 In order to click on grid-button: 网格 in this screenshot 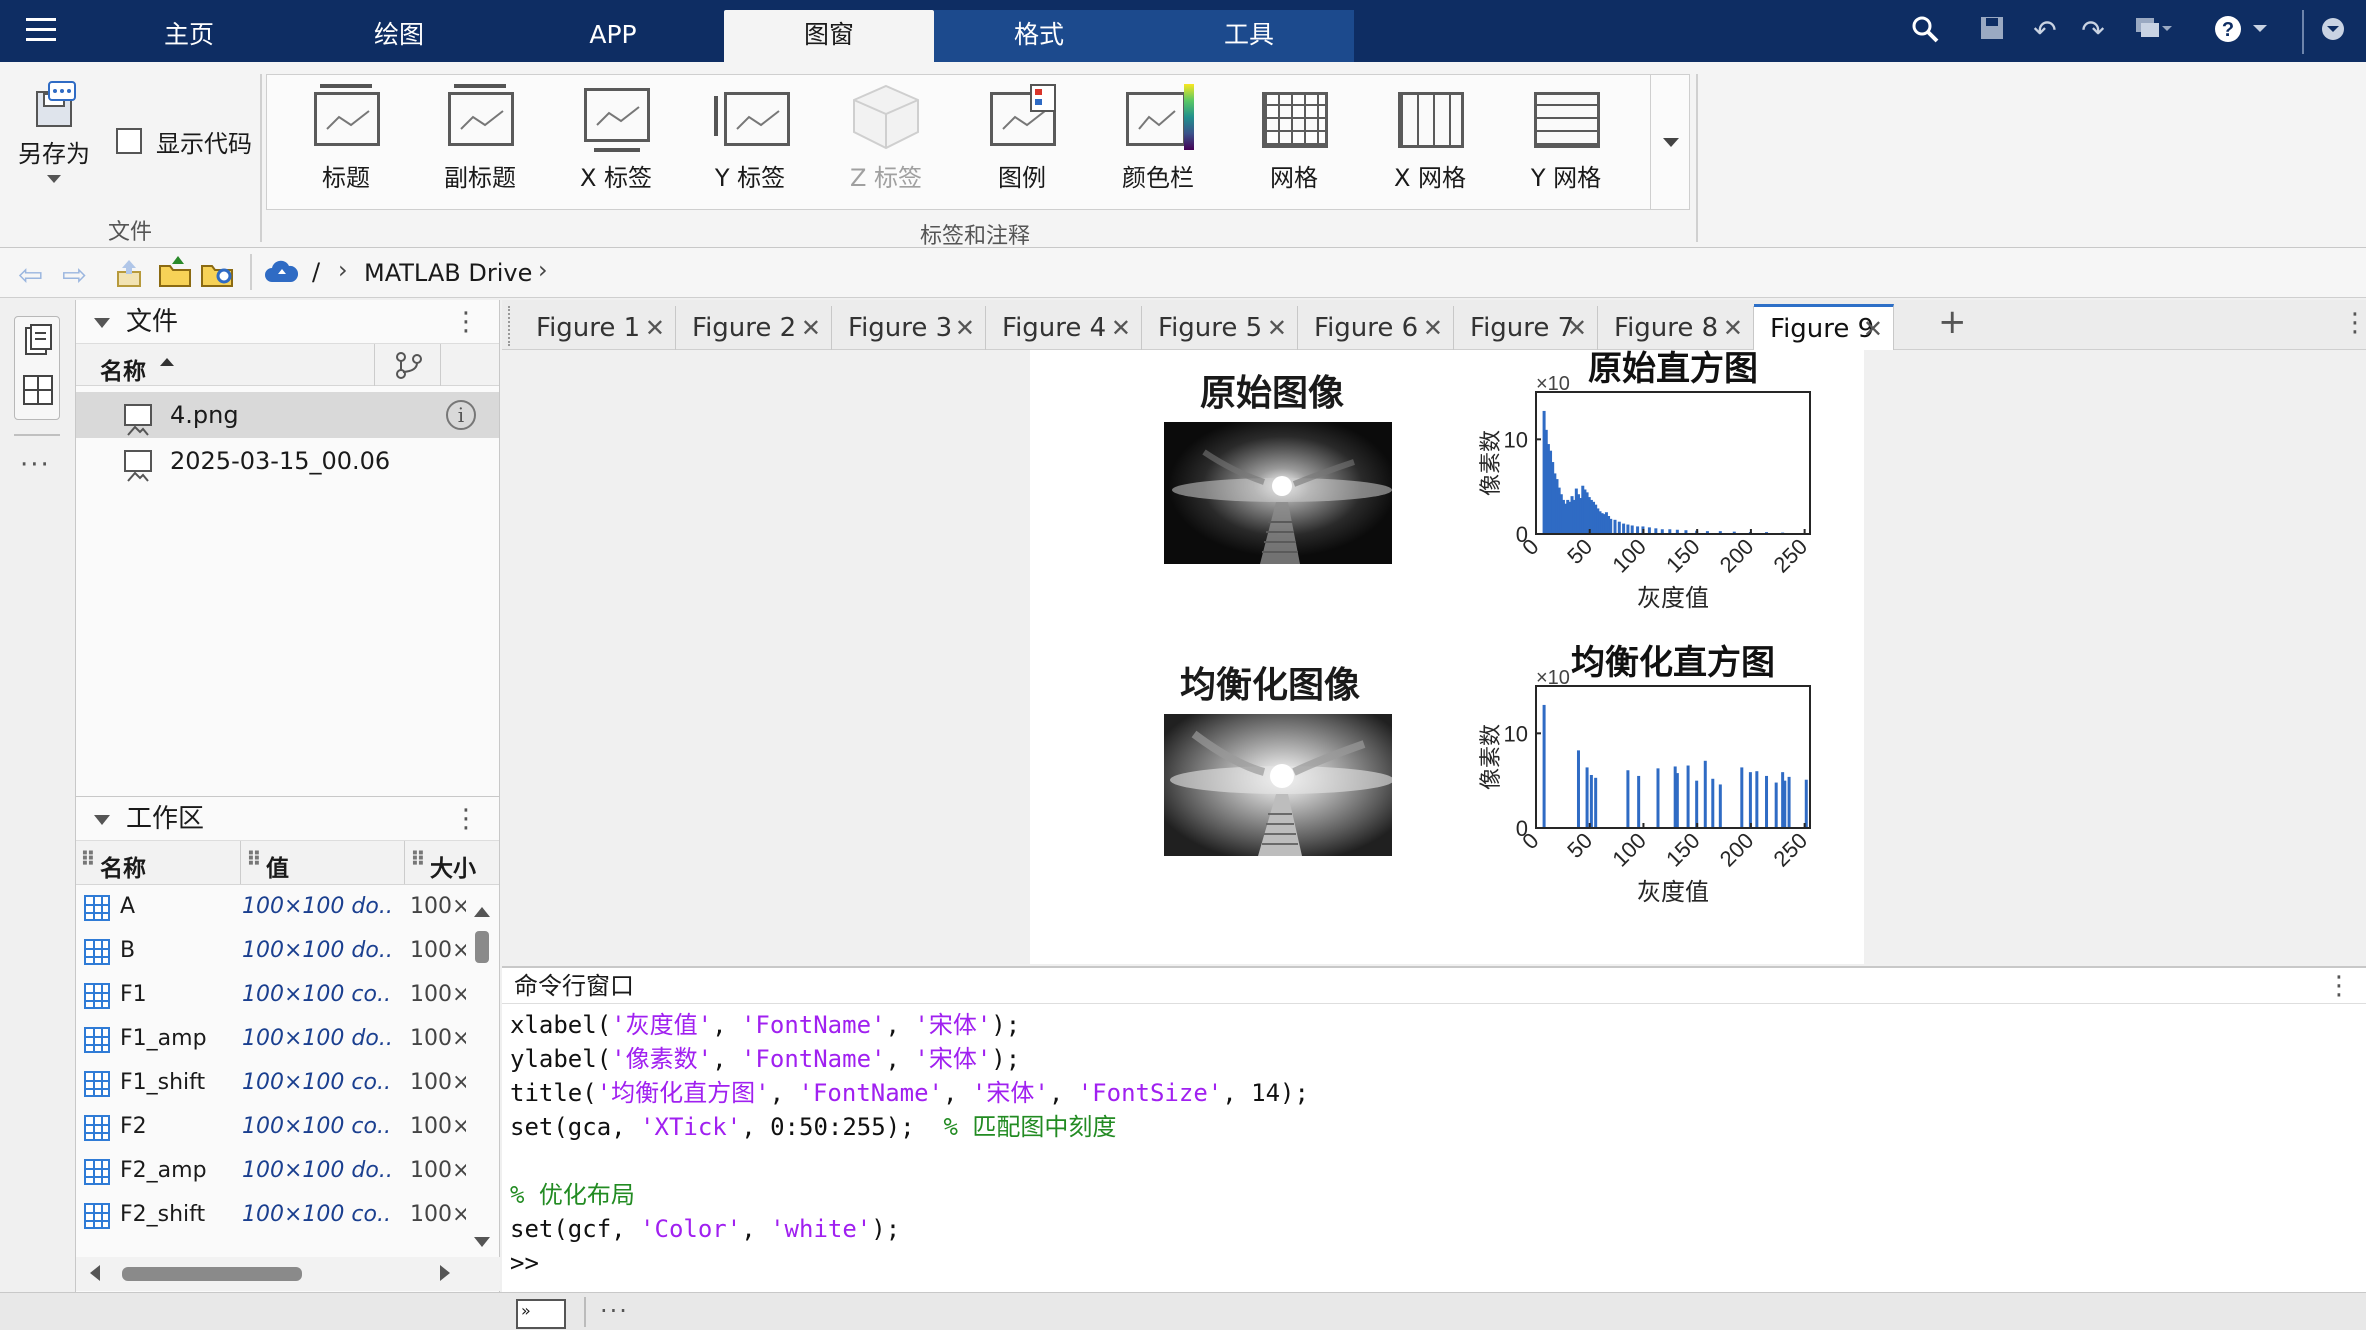, I will do `click(1294, 138)`.